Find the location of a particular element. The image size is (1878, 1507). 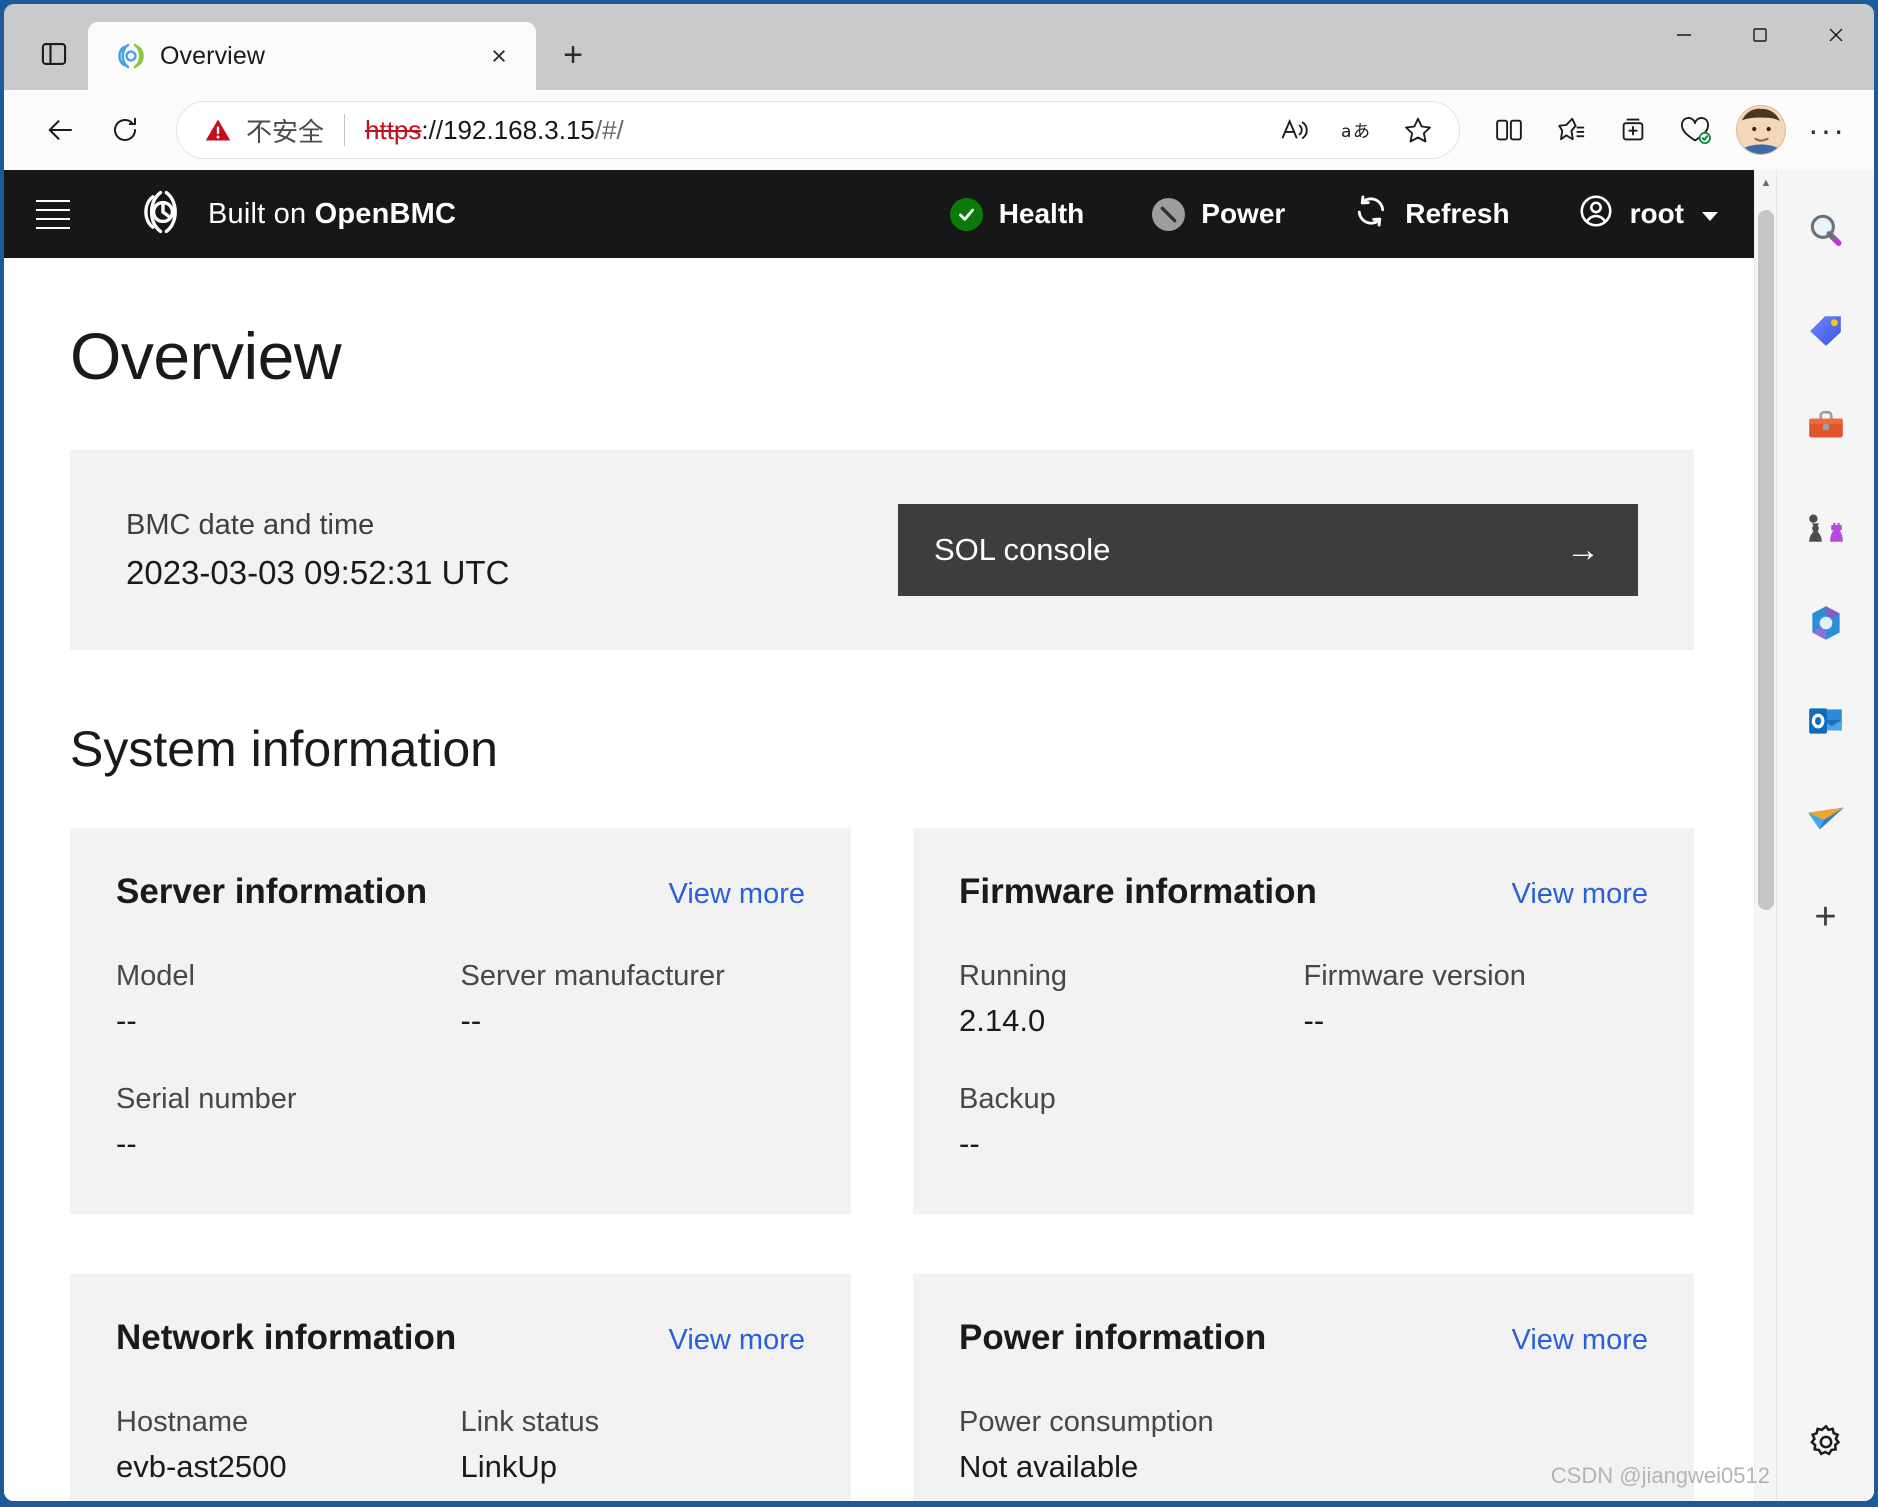

page-scrollbar: ▲ is located at coordinates (1765, 835).